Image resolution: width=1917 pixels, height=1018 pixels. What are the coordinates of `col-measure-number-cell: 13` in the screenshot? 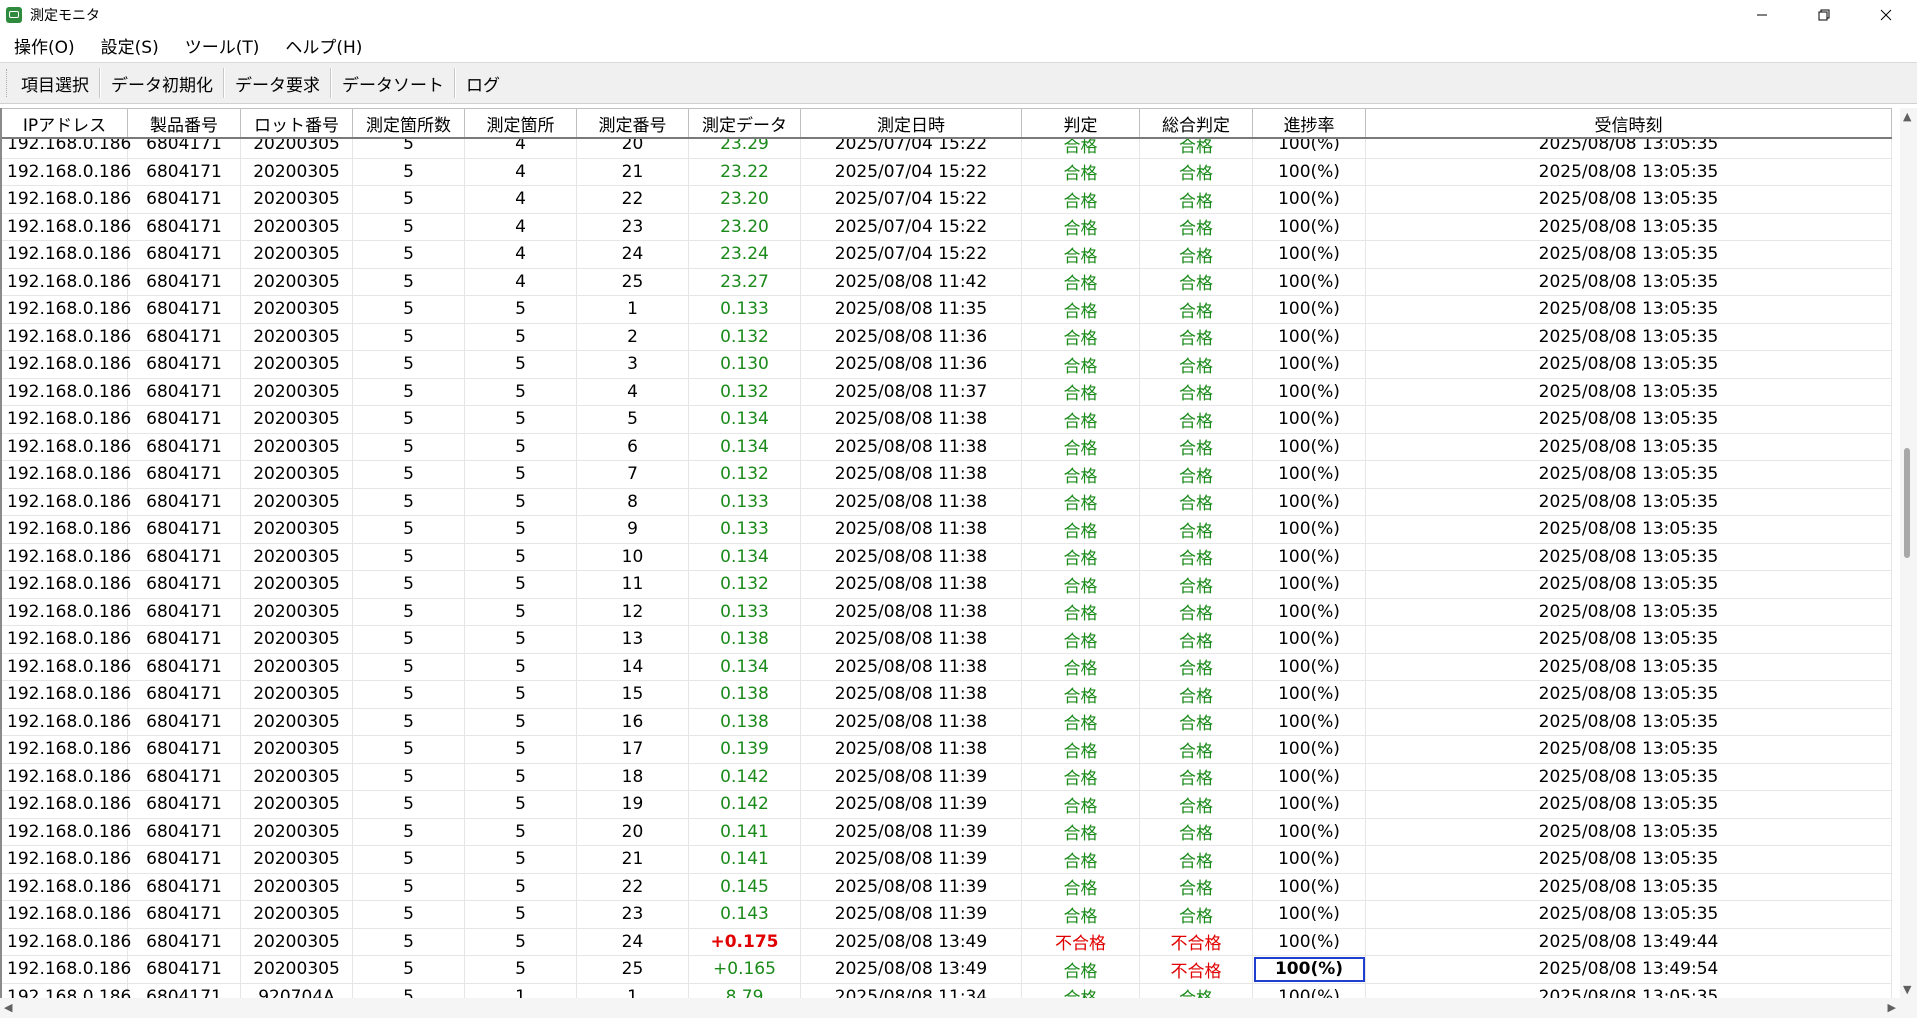 It's located at (633, 639).